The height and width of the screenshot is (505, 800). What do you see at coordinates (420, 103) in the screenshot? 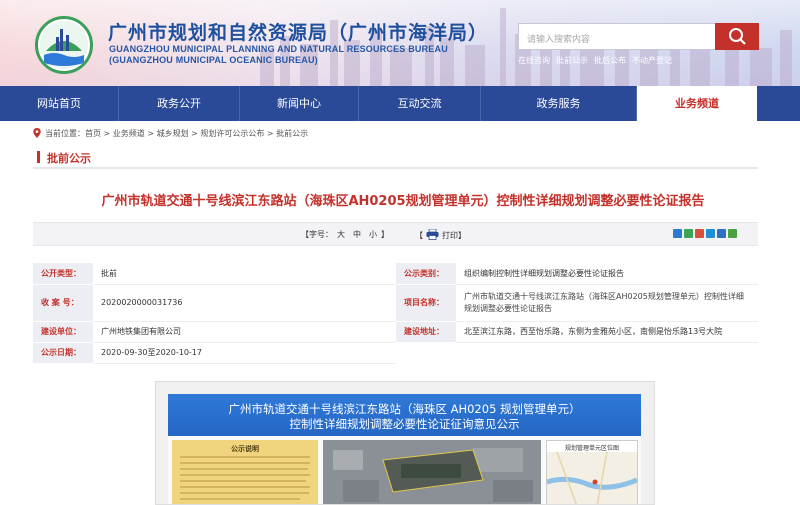
I see `nav-item-interaction: 互动交流` at bounding box center [420, 103].